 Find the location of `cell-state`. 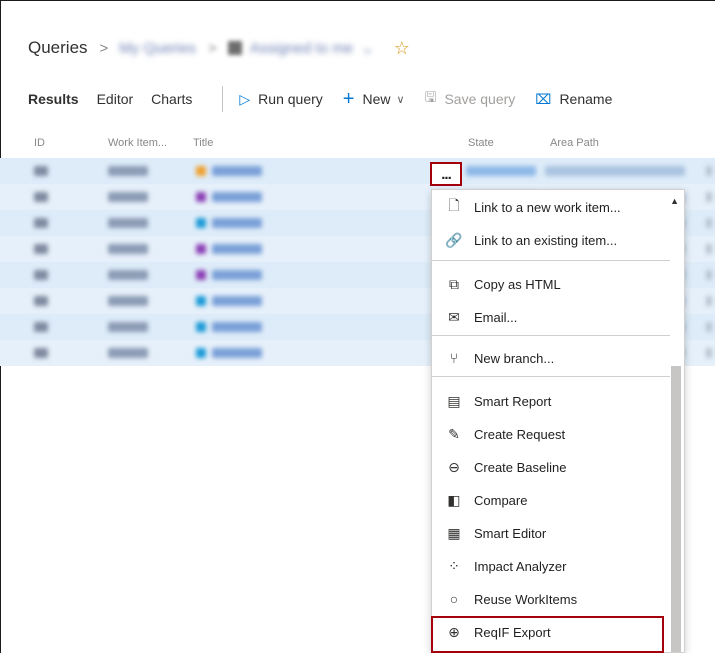

cell-state is located at coordinates (501, 171).